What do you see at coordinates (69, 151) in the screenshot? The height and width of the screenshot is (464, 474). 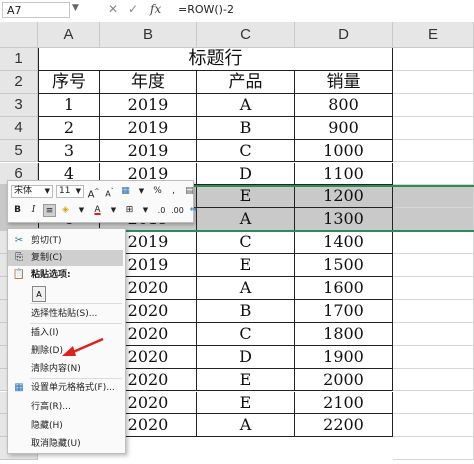 I see `table-cell: 3` at bounding box center [69, 151].